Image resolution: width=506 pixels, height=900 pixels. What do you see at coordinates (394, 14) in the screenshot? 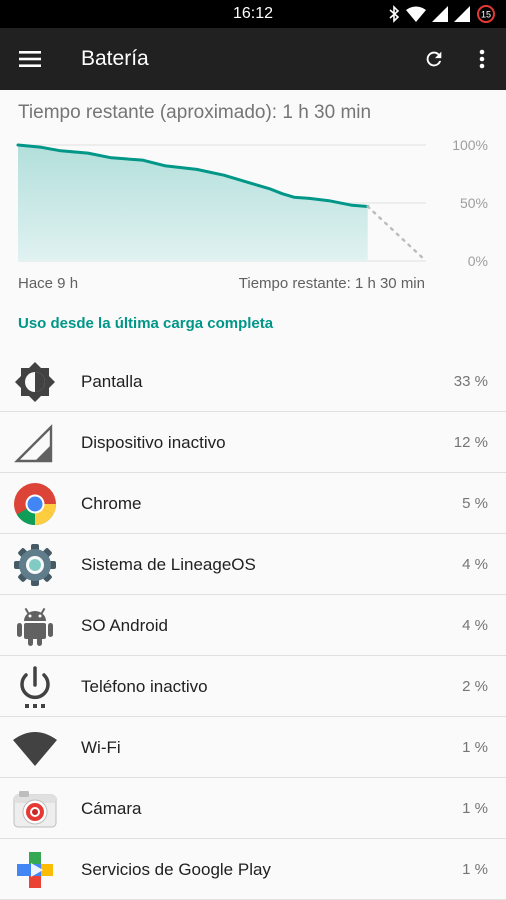
I see `bluetooth-icon` at bounding box center [394, 14].